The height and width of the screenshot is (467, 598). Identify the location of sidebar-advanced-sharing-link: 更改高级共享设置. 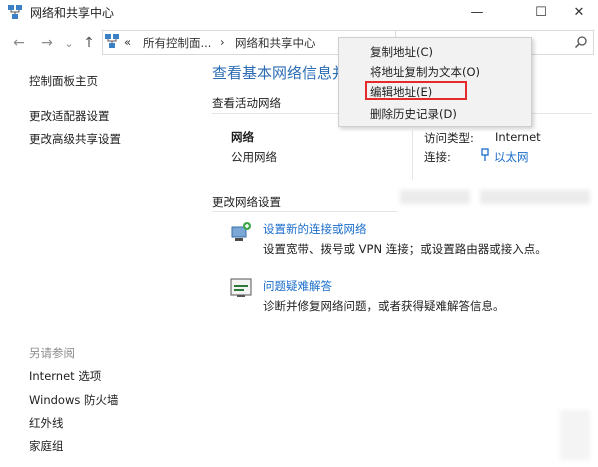
(75, 139).